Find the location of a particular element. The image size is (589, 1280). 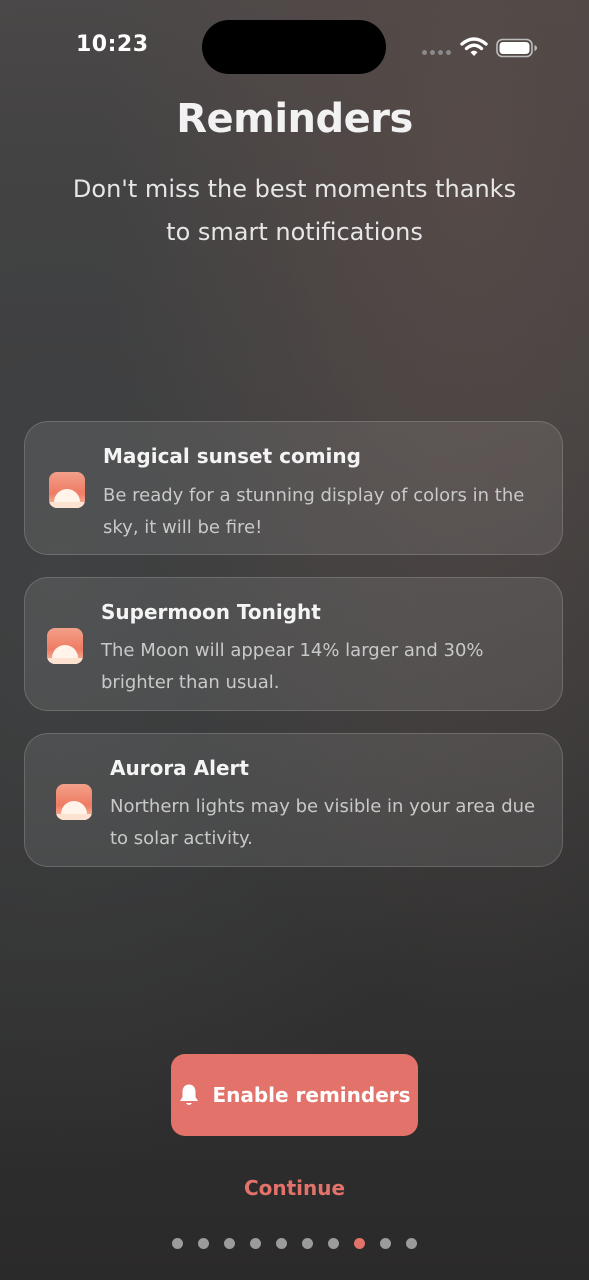

enable-reminders-button: Enable reminders is located at coordinates (294, 1095).